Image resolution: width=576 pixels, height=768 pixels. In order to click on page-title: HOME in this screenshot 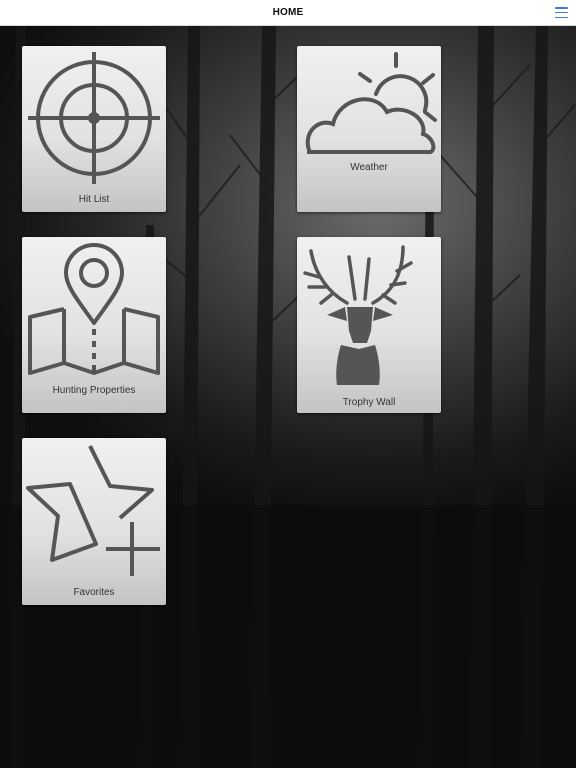, I will do `click(288, 12)`.